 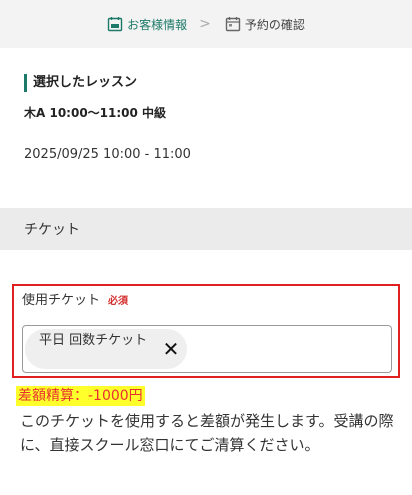 What do you see at coordinates (80, 396) in the screenshot?
I see `difference-amount: 差額精算：-1000円` at bounding box center [80, 396].